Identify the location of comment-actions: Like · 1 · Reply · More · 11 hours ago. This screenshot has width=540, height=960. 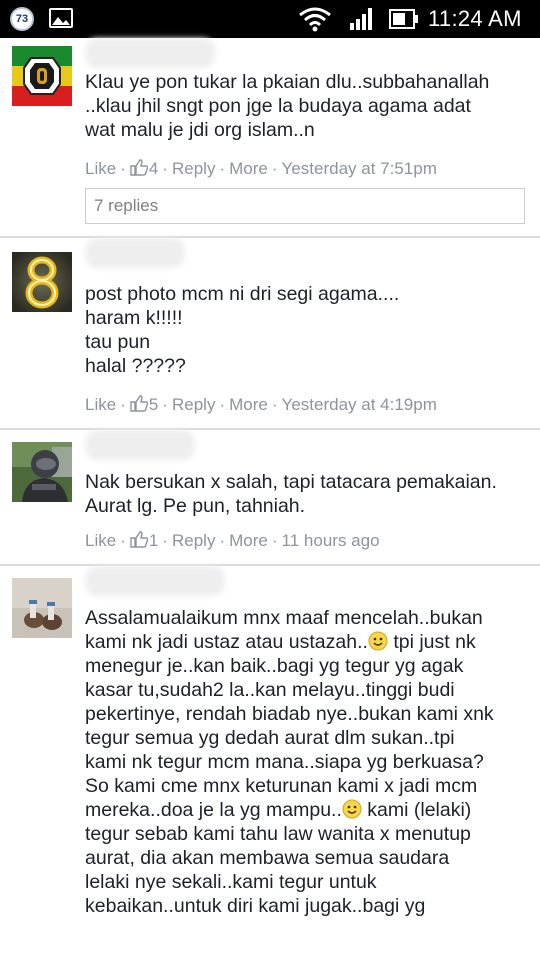
(232, 540).